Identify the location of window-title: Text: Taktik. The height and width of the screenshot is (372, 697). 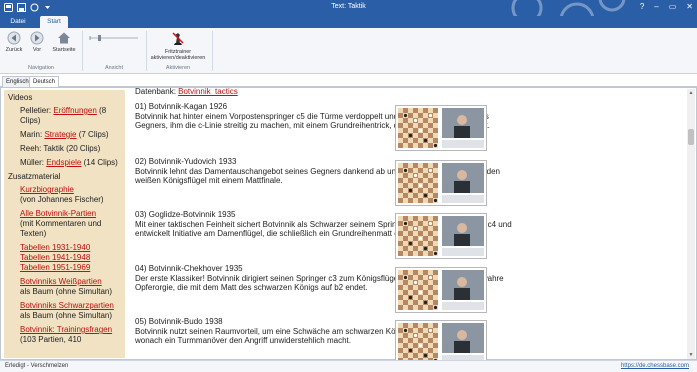
(348, 6).